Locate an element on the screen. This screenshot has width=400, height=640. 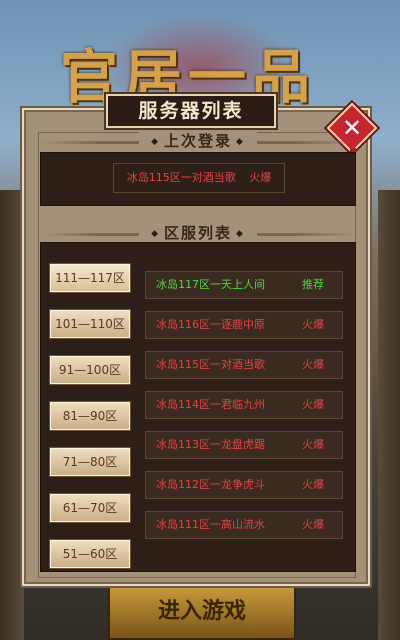
dialog-title: 服务器列表 is located at coordinates (191, 111).